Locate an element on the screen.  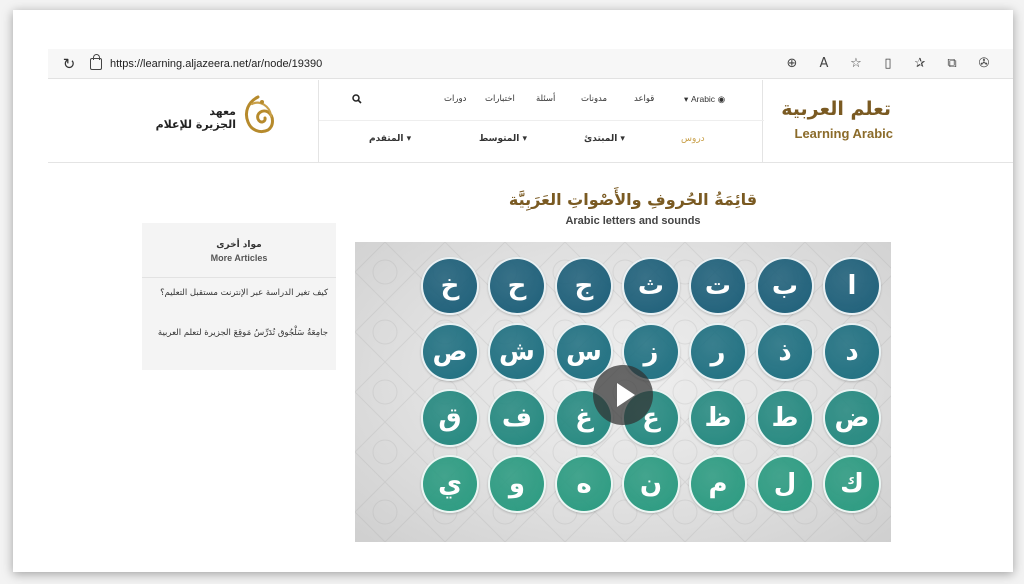
letter-circle: ج is located at coordinates (584, 286).